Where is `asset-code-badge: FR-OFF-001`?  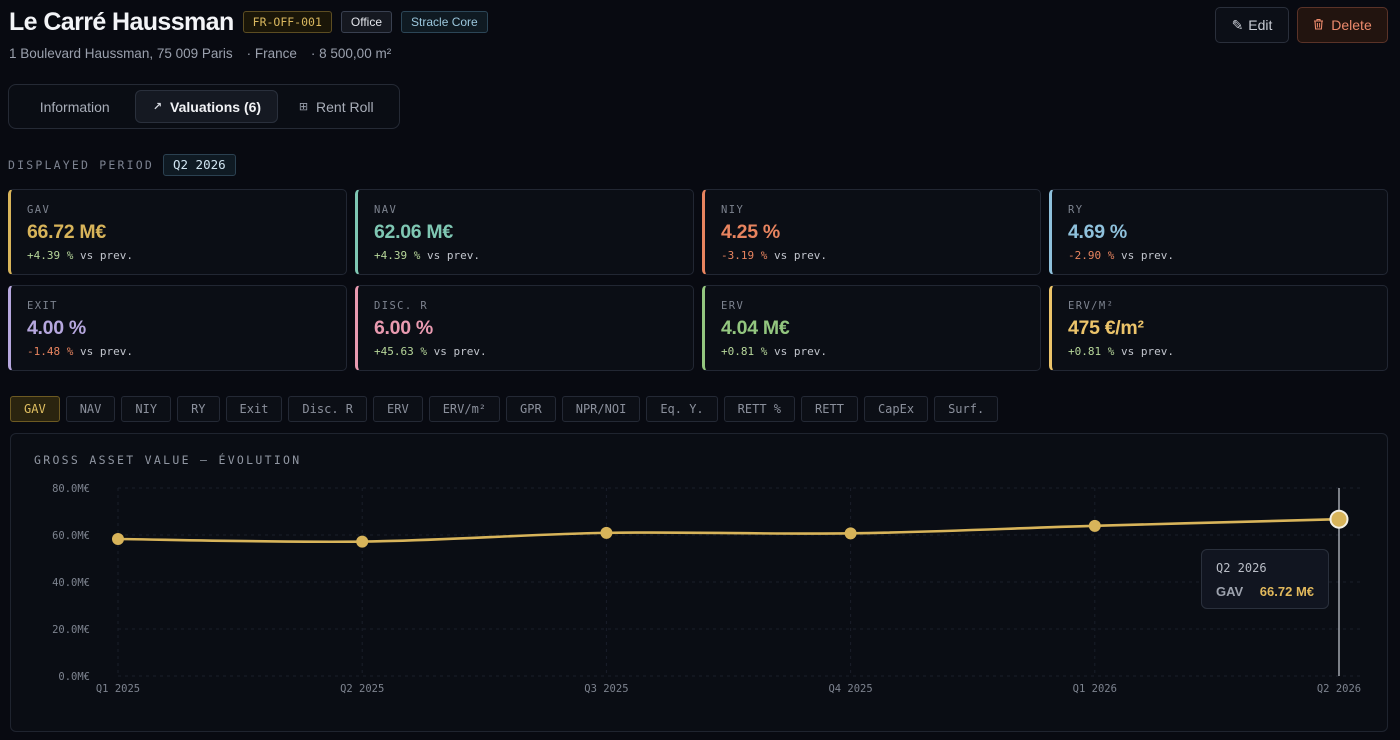 asset-code-badge: FR-OFF-001 is located at coordinates (287, 22).